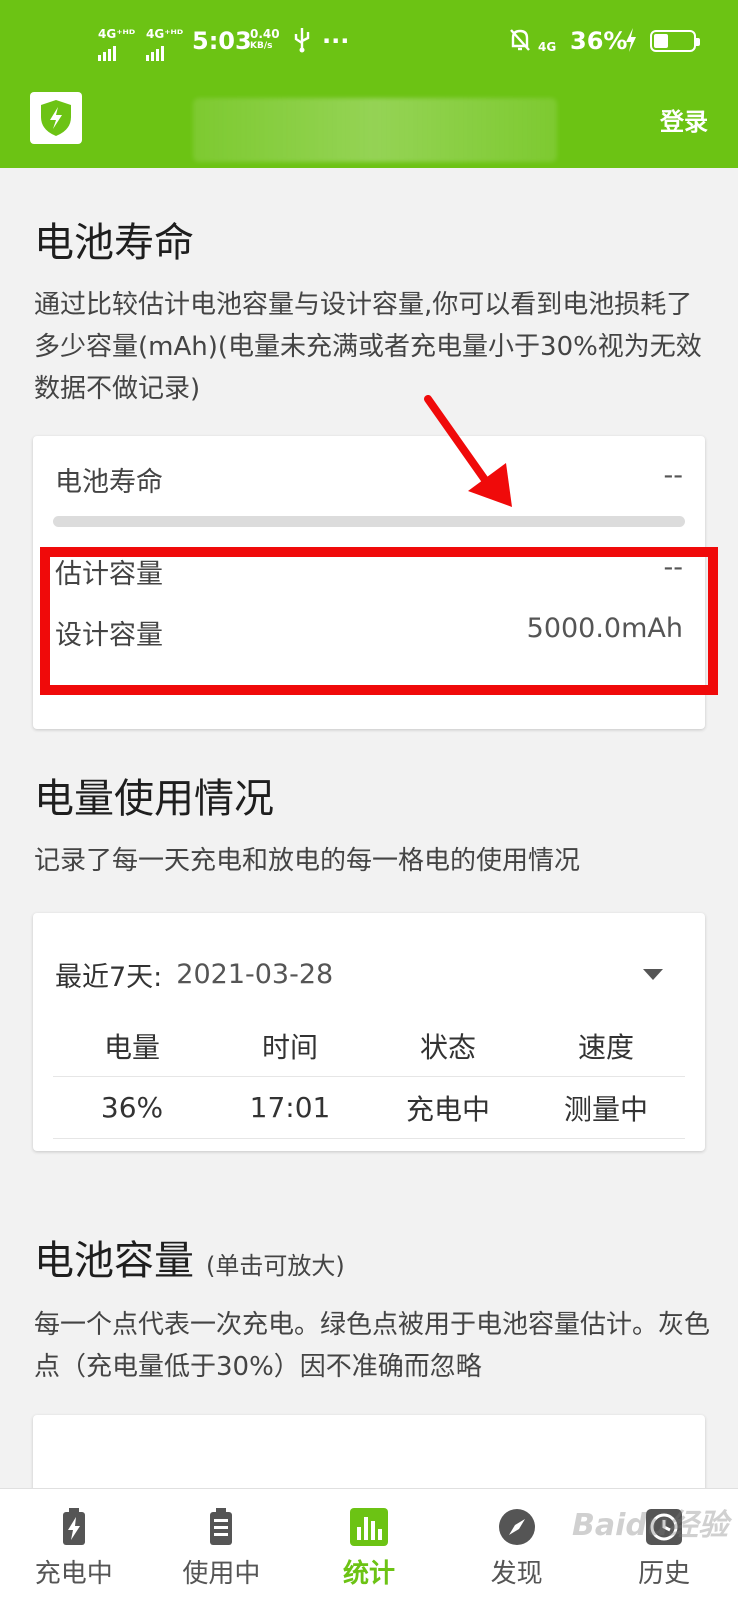 This screenshot has width=738, height=1600. Describe the element at coordinates (368, 1574) in the screenshot. I see `nav-label: 统计` at that location.